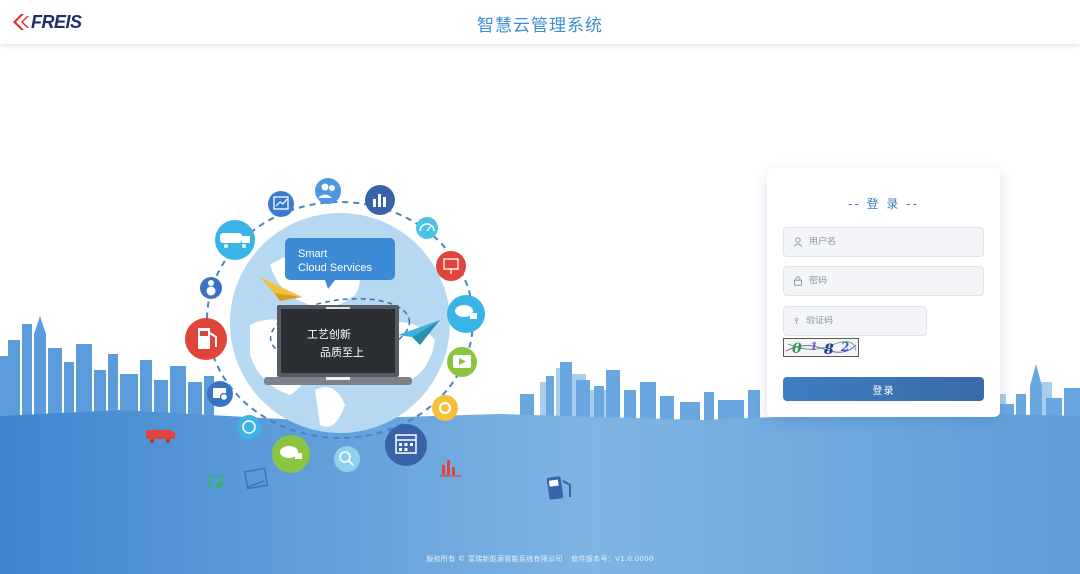 The height and width of the screenshot is (574, 1080). What do you see at coordinates (206, 339) in the screenshot?
I see `gas-station-icon` at bounding box center [206, 339].